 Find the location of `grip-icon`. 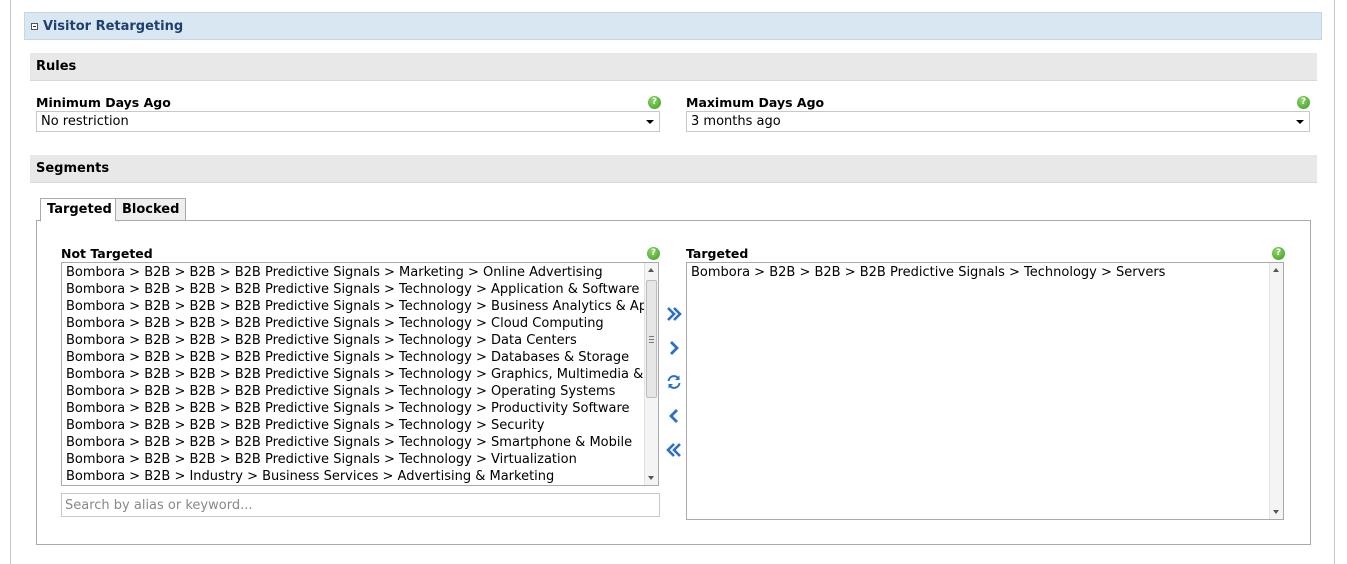

grip-icon is located at coordinates (651, 339).